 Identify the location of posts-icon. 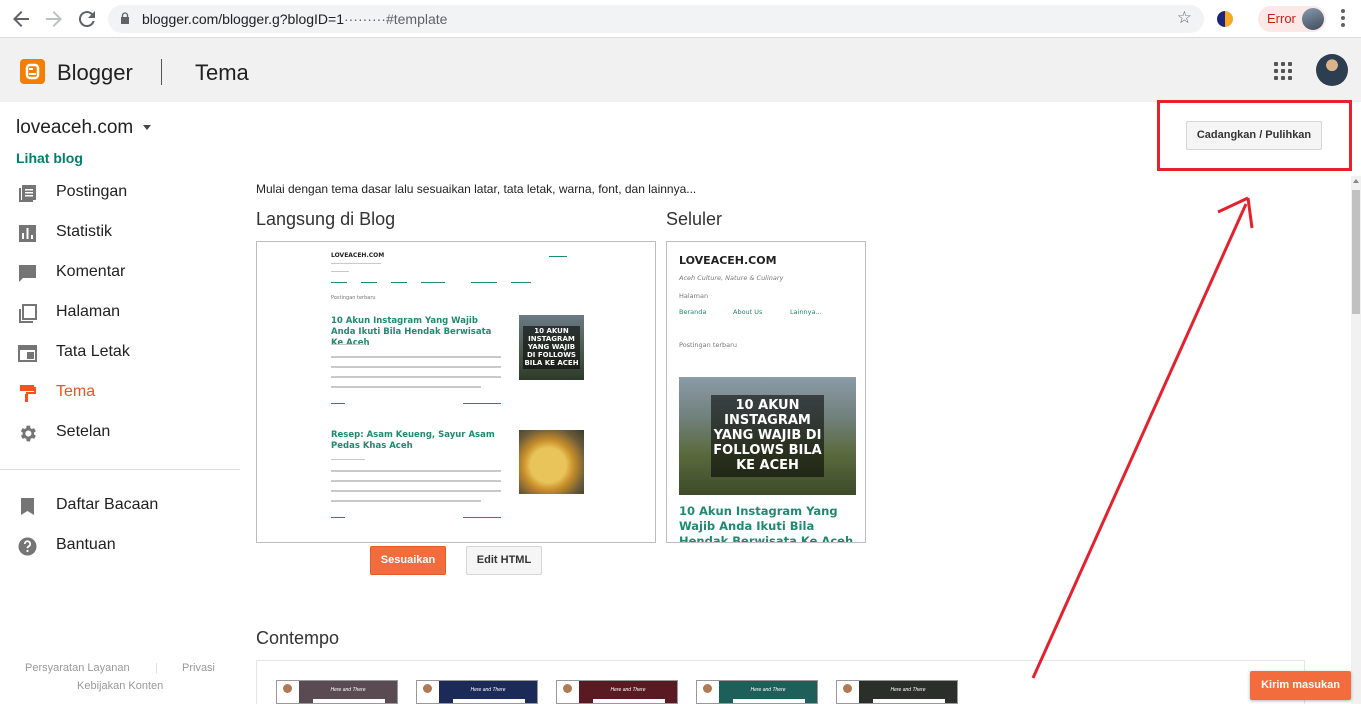
(27, 193).